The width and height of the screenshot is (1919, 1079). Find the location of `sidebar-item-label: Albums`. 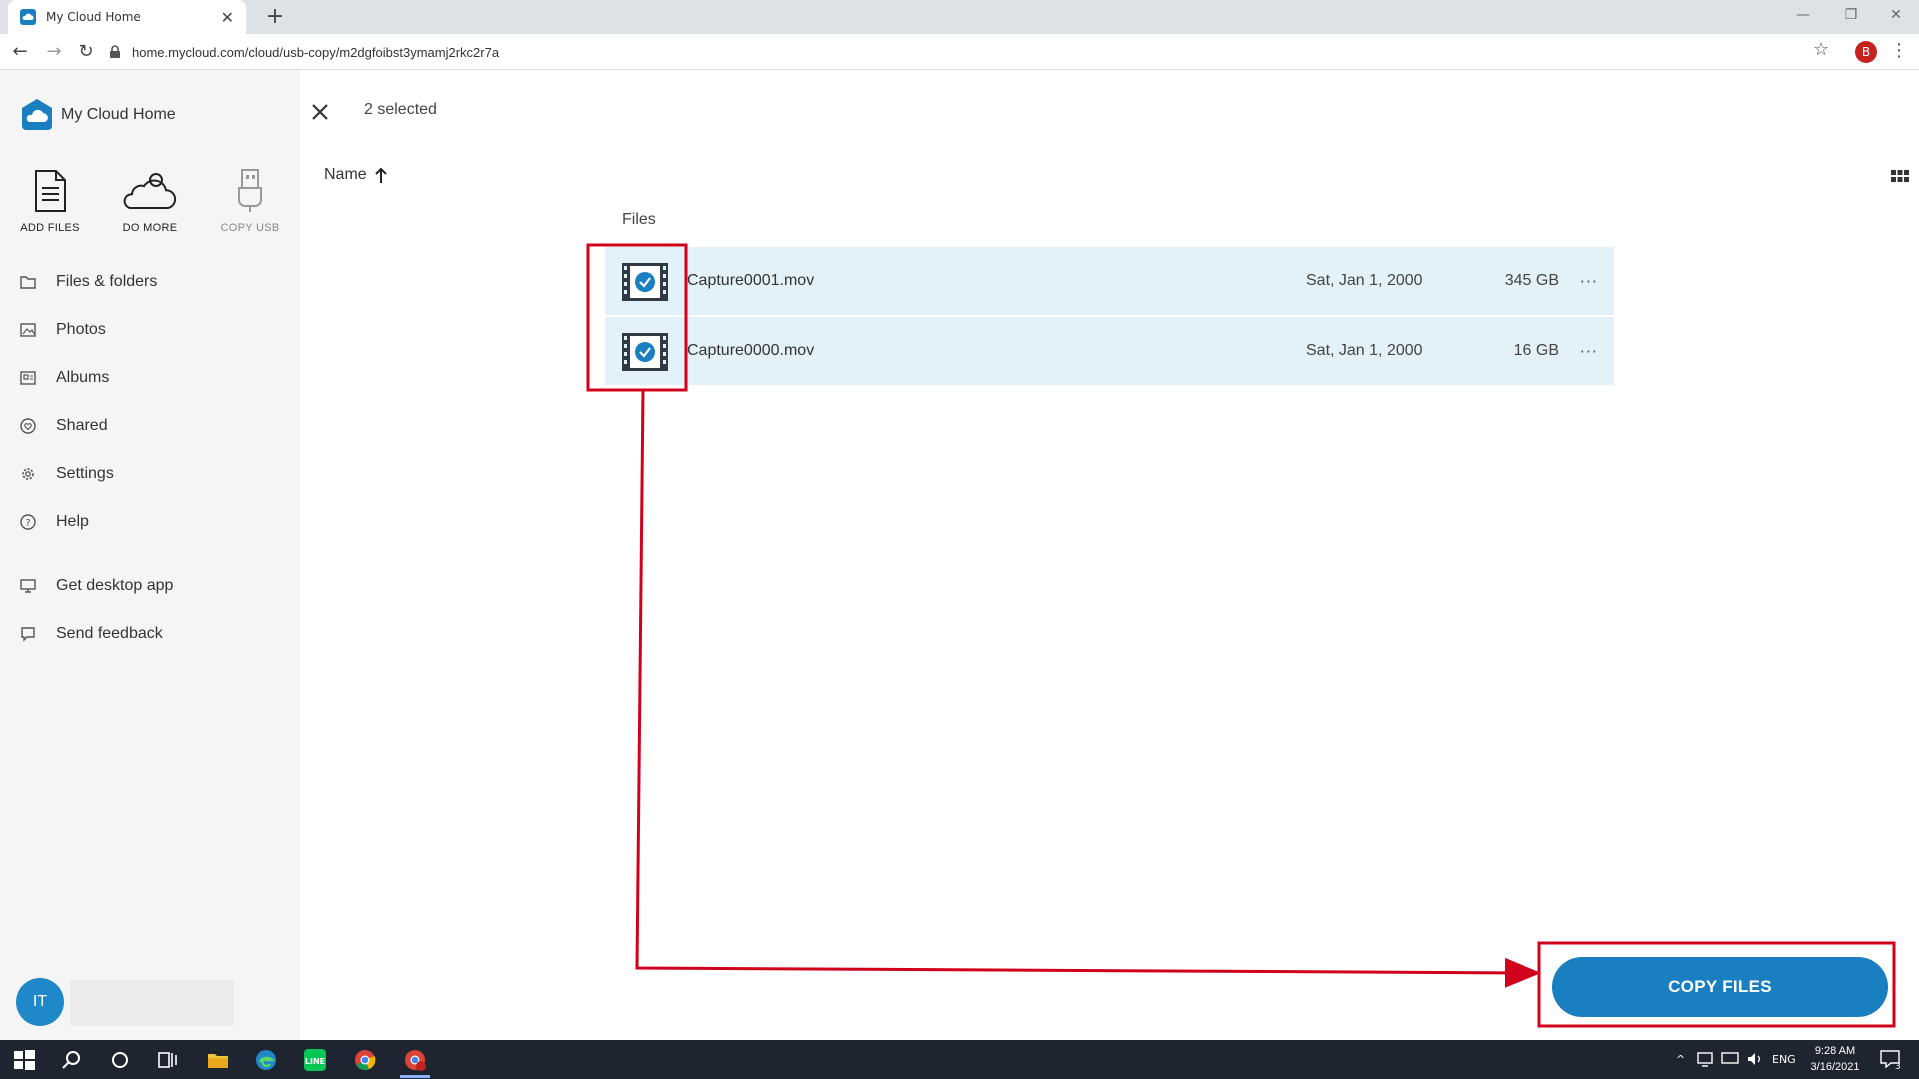

sidebar-item-label: Albums is located at coordinates (83, 377).